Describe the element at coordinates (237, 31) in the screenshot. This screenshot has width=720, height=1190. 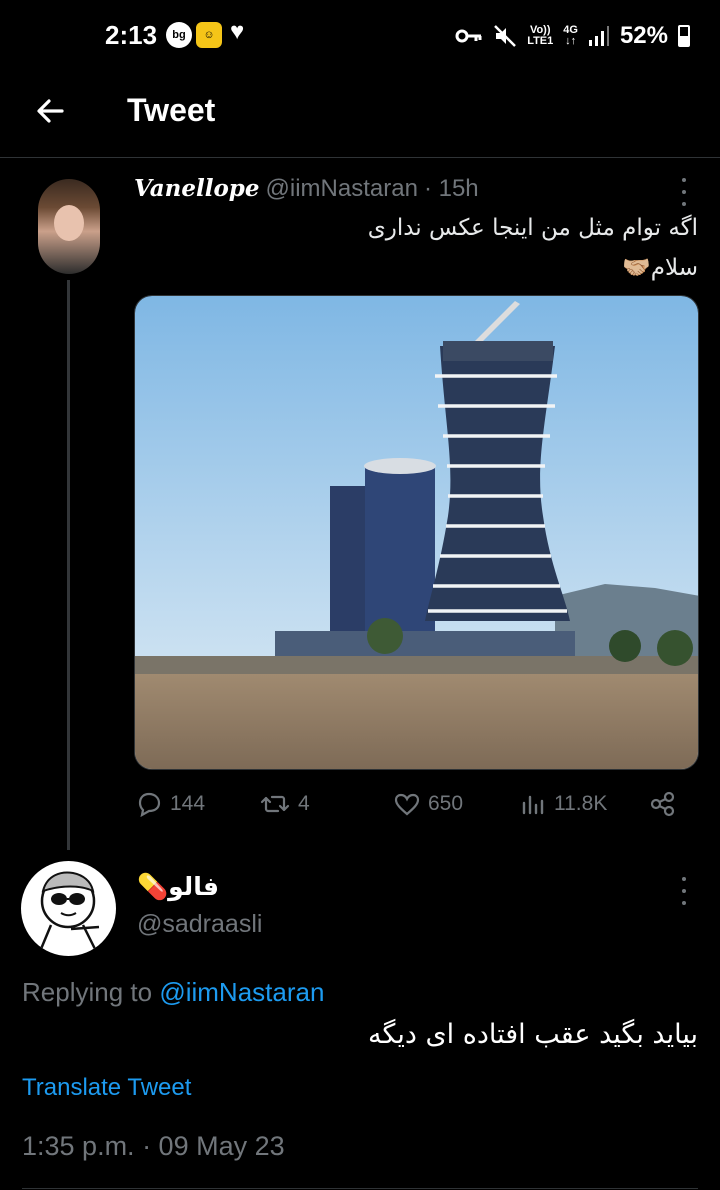
I see `heart-notification-icon: ♥` at that location.